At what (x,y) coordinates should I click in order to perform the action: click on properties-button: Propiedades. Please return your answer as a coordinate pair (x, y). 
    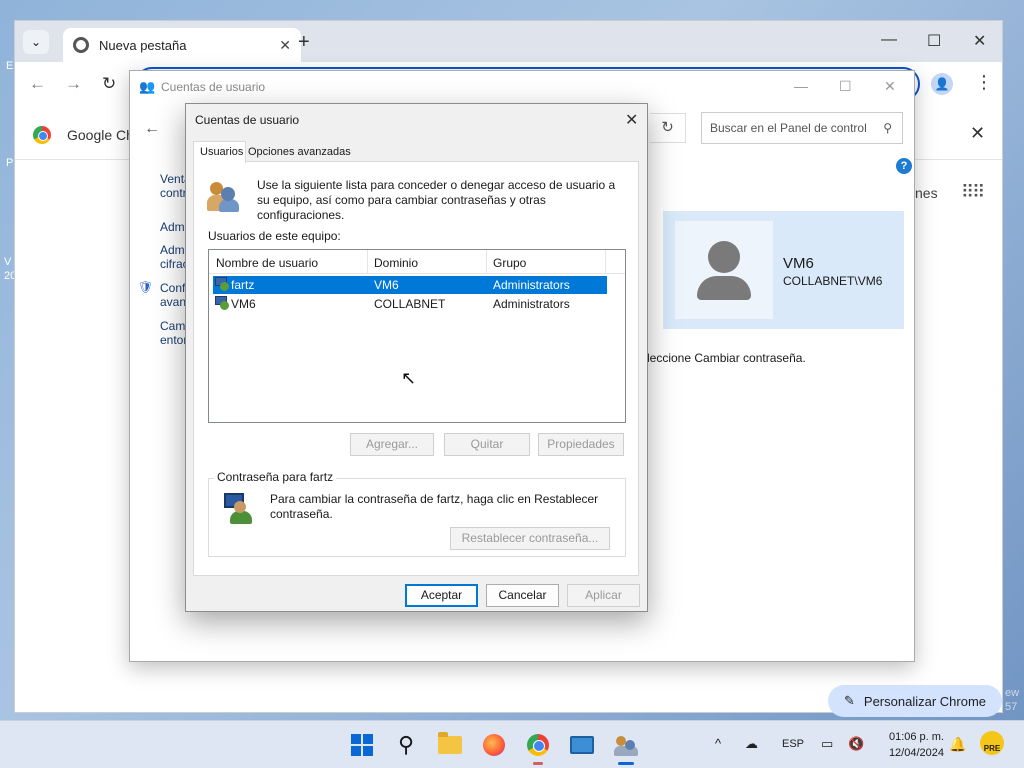
    Looking at the image, I should click on (581, 444).